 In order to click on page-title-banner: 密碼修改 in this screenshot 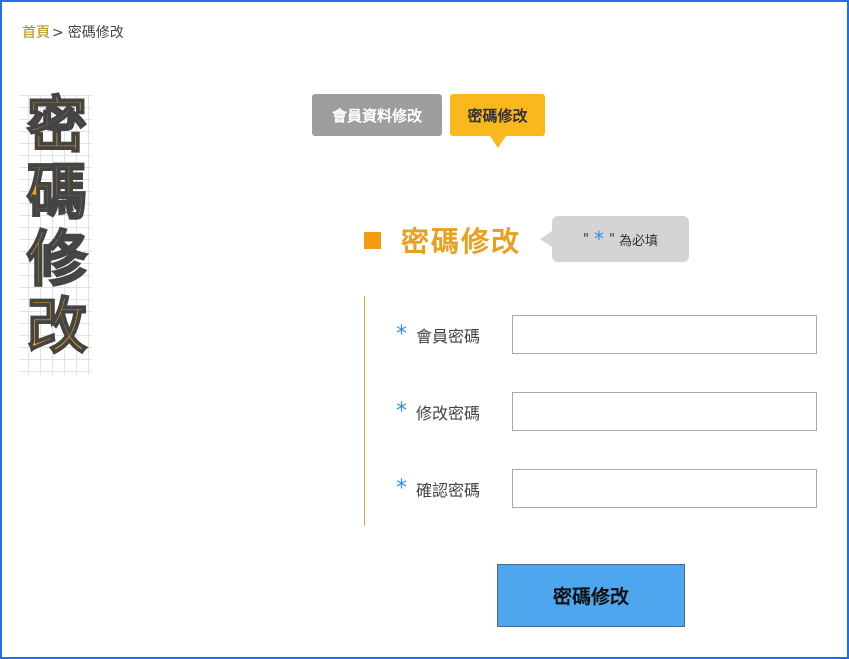, I will do `click(56, 233)`.